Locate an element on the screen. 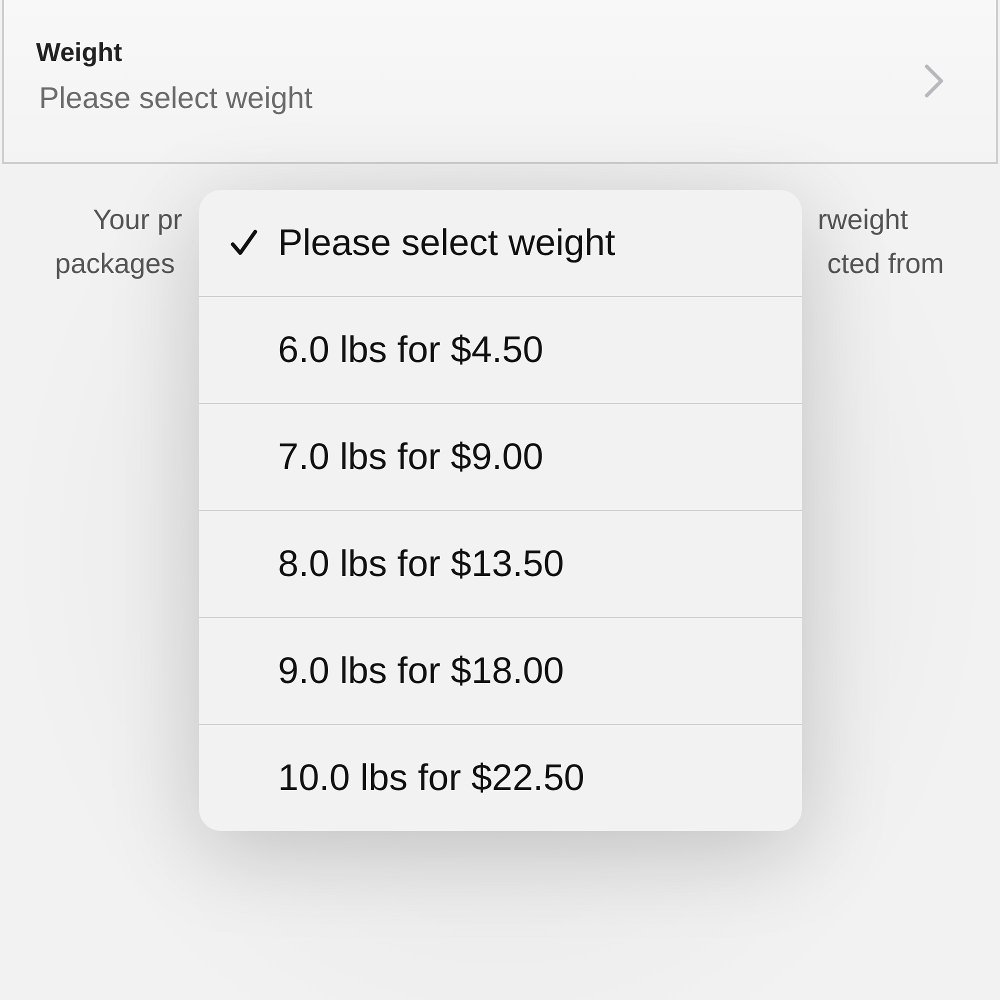  menu-option: 7.0 lbs for $9.00 is located at coordinates (500, 456).